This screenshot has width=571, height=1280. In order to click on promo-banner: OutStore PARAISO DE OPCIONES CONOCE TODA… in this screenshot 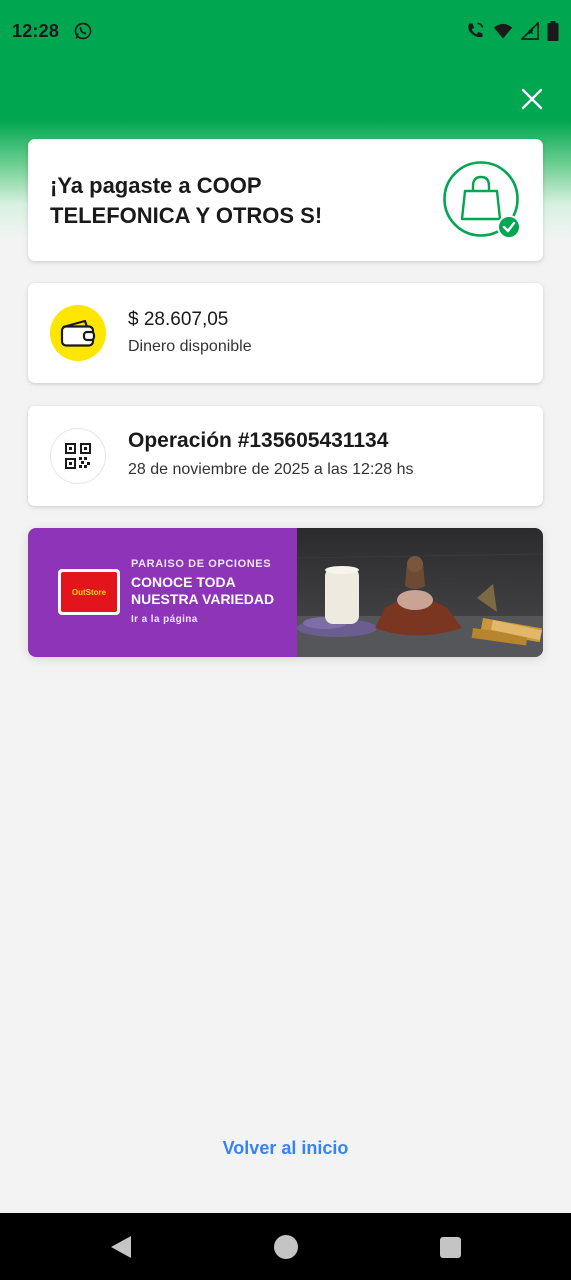, I will do `click(285, 592)`.